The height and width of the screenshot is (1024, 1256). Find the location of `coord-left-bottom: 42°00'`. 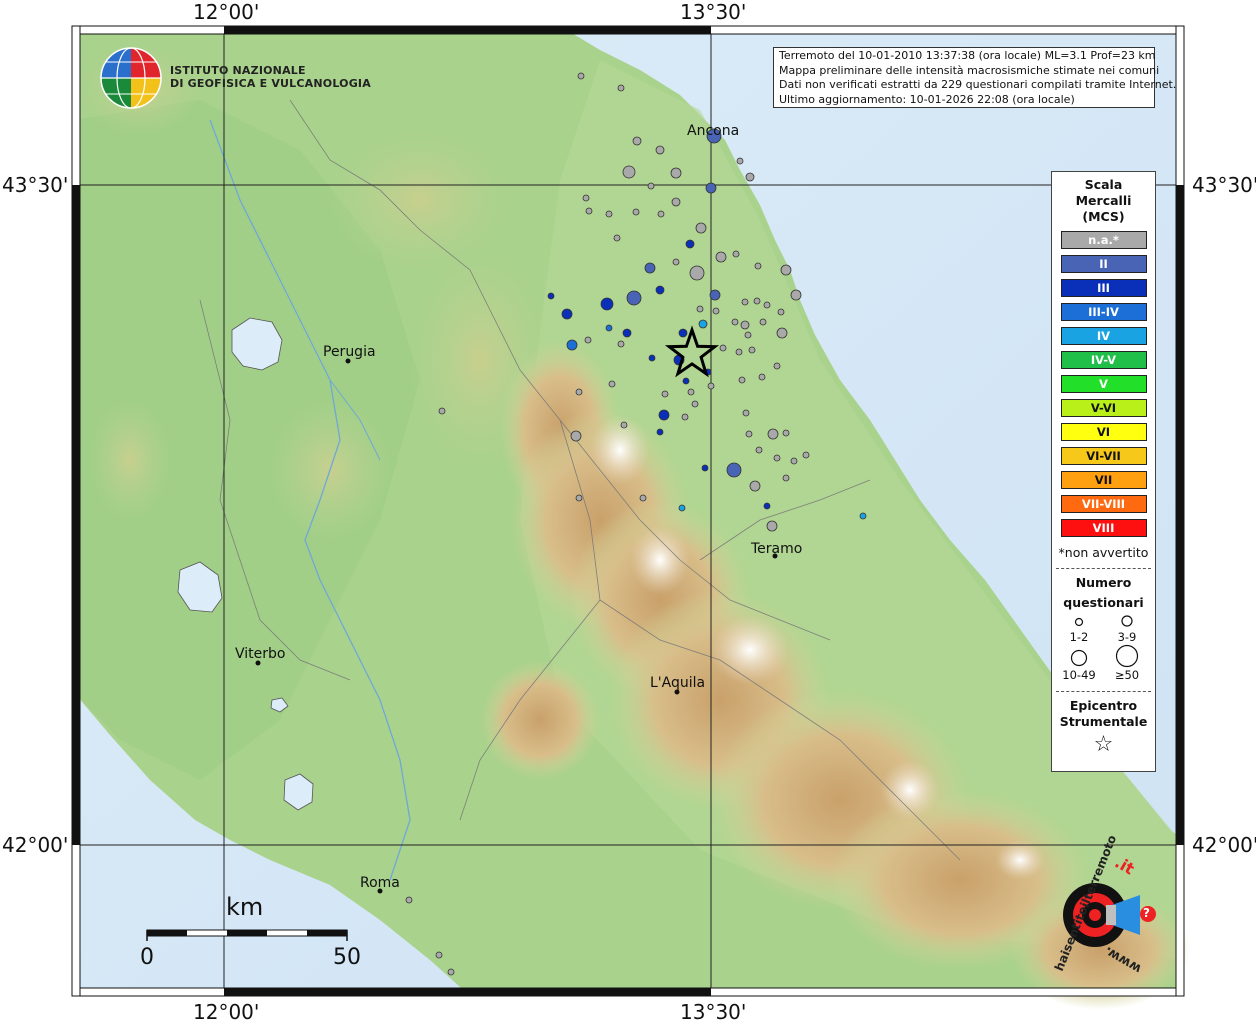

coord-left-bottom: 42°00' is located at coordinates (35, 845).